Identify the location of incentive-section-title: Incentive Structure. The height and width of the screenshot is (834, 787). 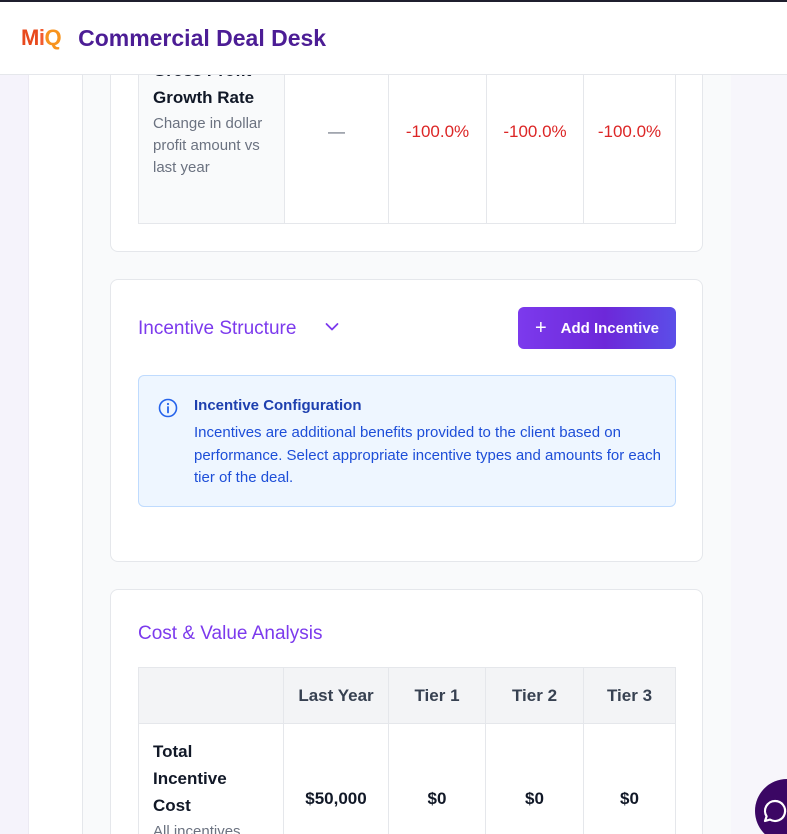
(217, 329).